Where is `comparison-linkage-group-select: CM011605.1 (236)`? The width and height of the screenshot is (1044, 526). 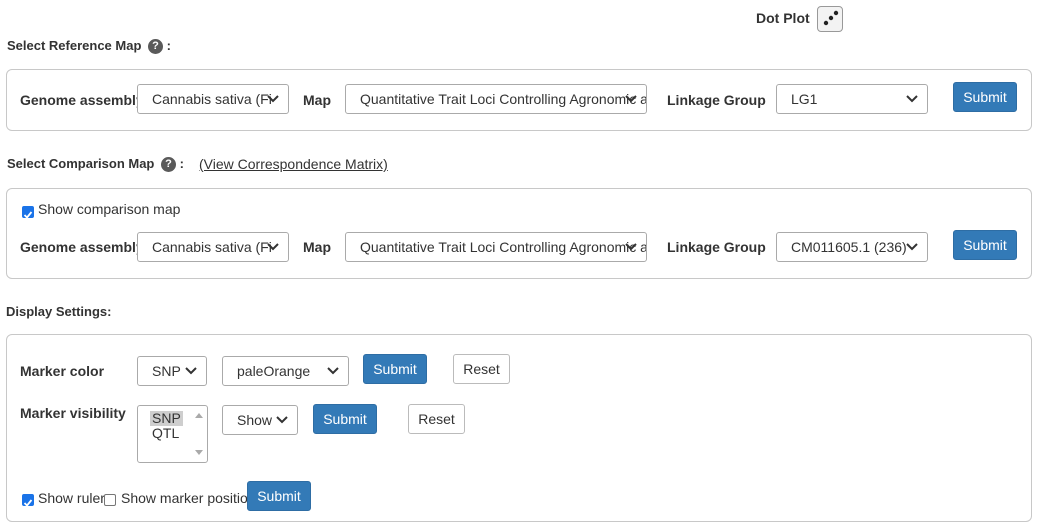 comparison-linkage-group-select: CM011605.1 (236) is located at coordinates (852, 247).